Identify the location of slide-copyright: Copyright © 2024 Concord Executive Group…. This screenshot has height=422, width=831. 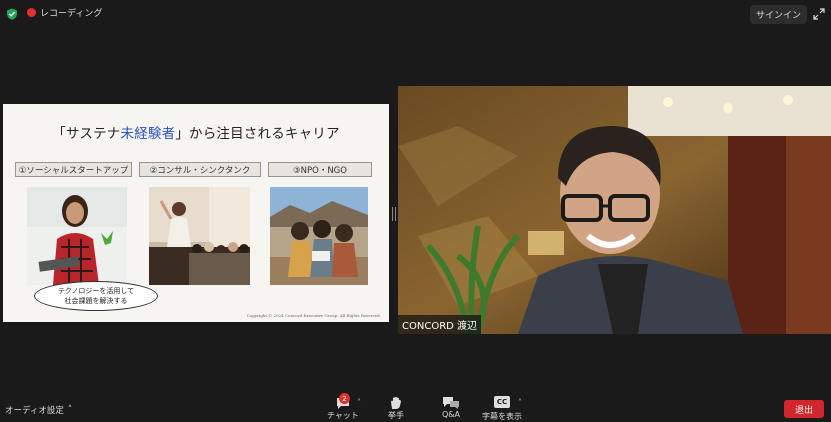
(313, 315).